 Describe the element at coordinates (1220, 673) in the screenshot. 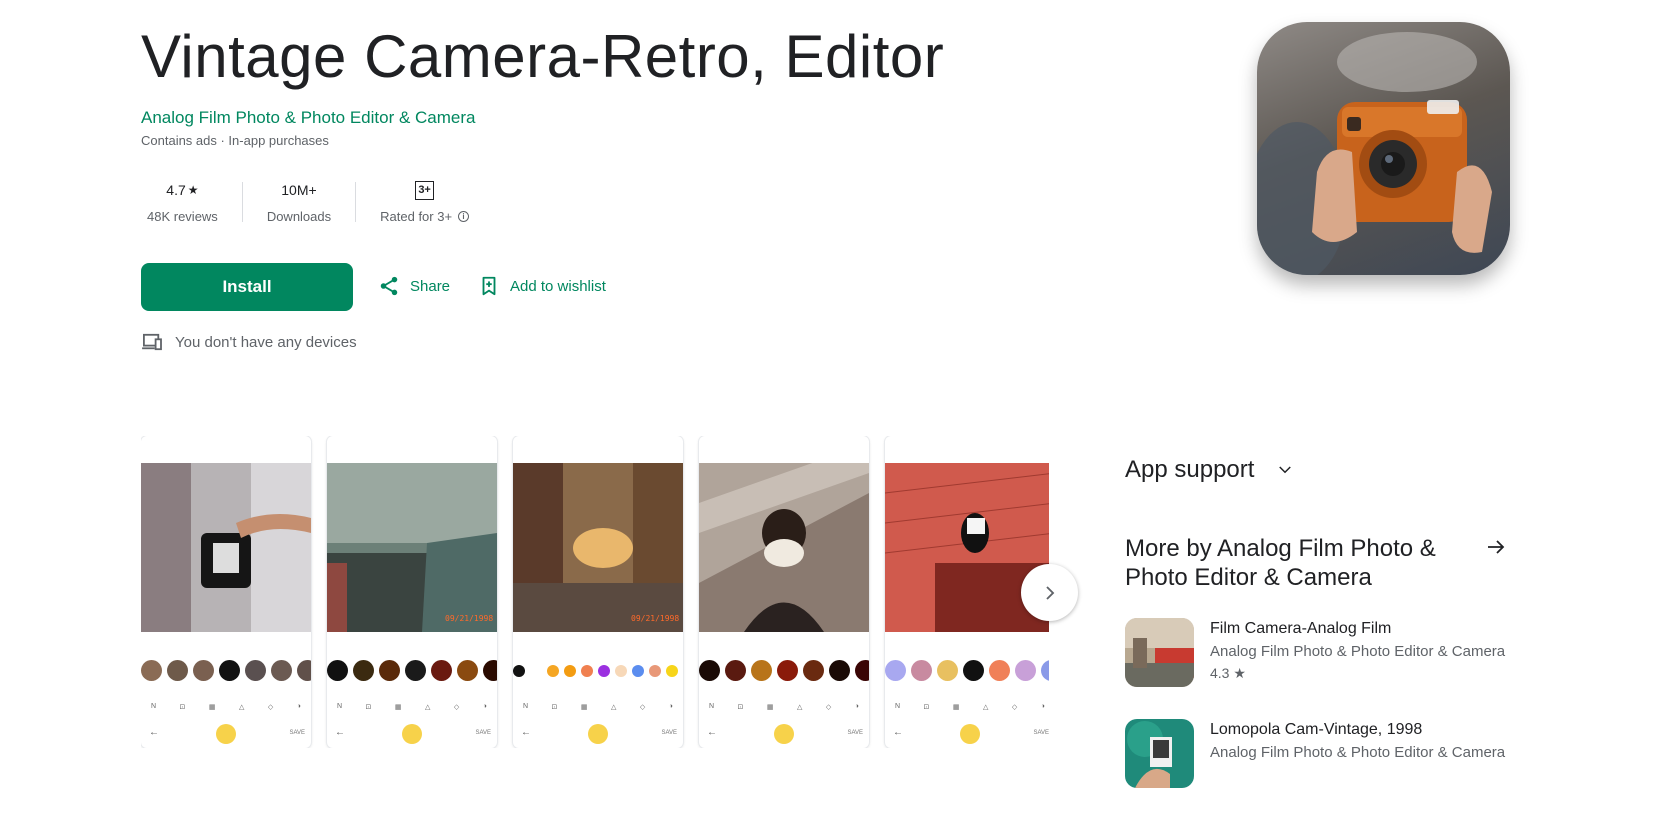

I see `related-app-rating: 4.3` at that location.